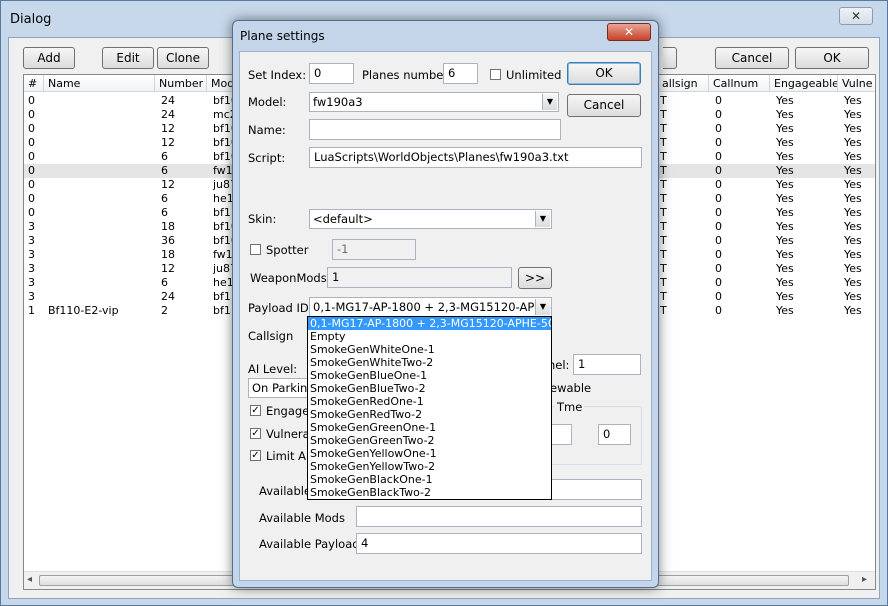 This screenshot has width=888, height=606. Describe the element at coordinates (429, 427) in the screenshot. I see `payload-option: SmokeGenGreenOne-1` at that location.